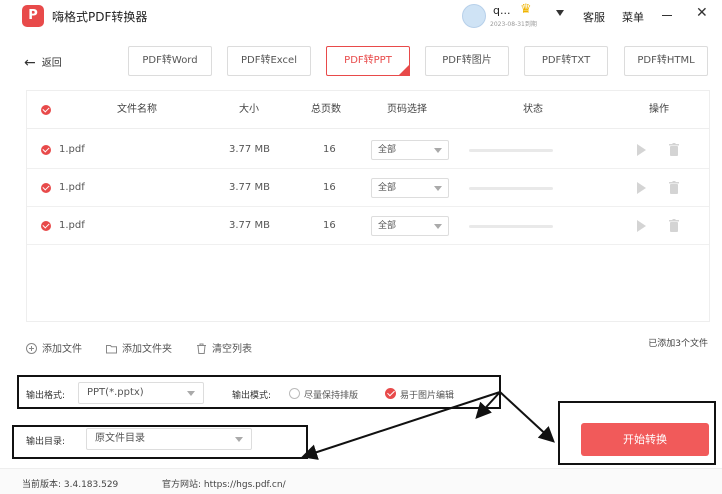 This screenshot has width=722, height=494. I want to click on tab-pdf-to-excel: PDF转Excel, so click(269, 61).